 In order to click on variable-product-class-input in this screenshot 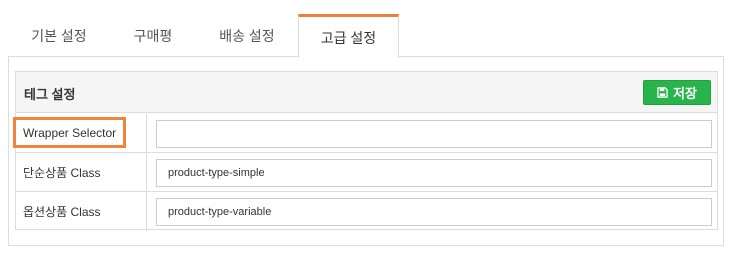, I will do `click(434, 212)`.